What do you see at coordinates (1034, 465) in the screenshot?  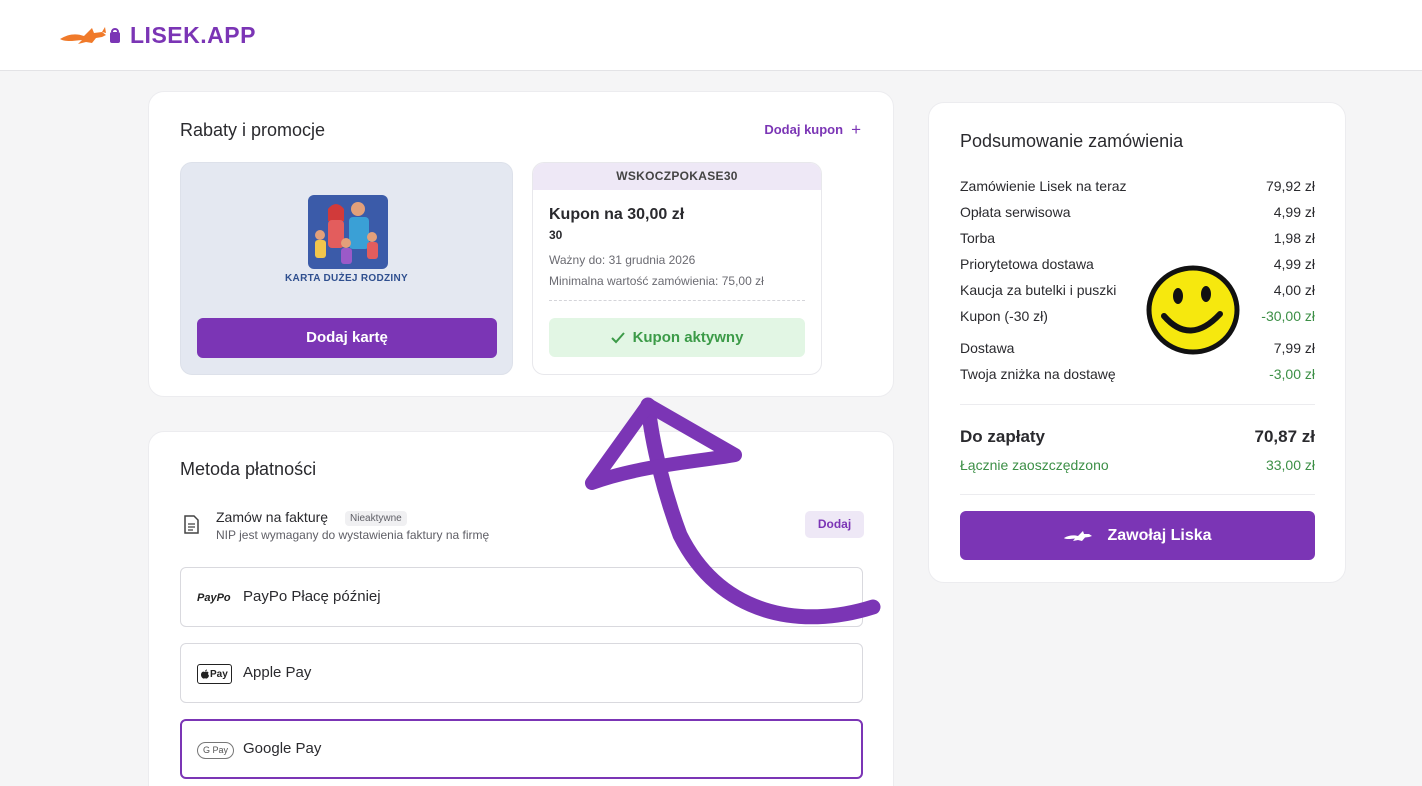 I see `saved-label: Łącznie zaoszczędzono` at bounding box center [1034, 465].